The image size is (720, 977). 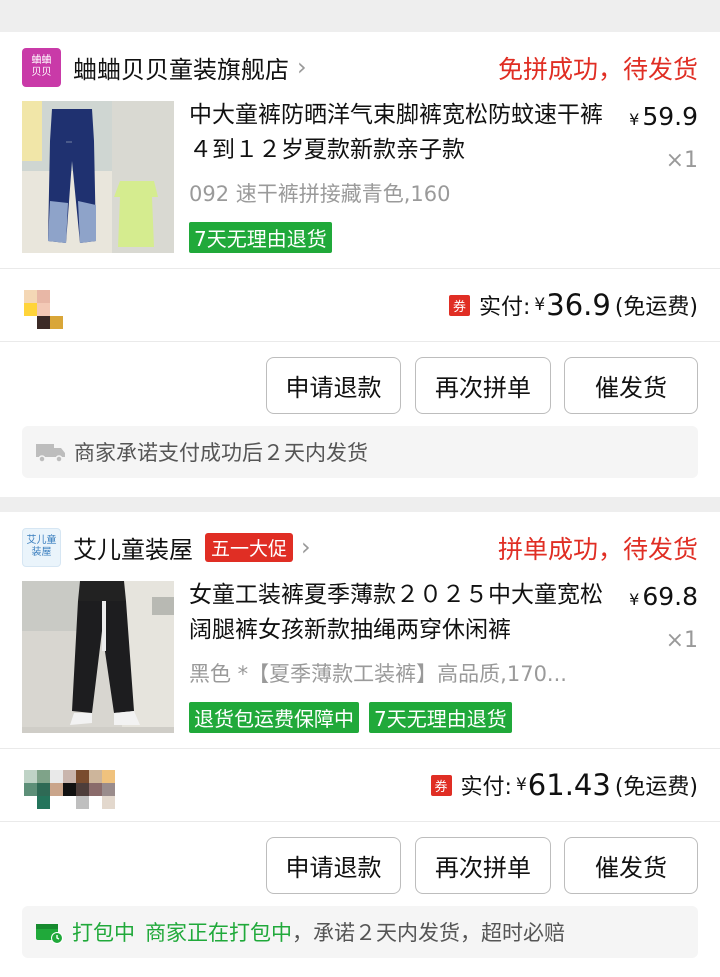 What do you see at coordinates (41, 67) in the screenshot?
I see `shop-logo: 蛐蛐 贝贝` at bounding box center [41, 67].